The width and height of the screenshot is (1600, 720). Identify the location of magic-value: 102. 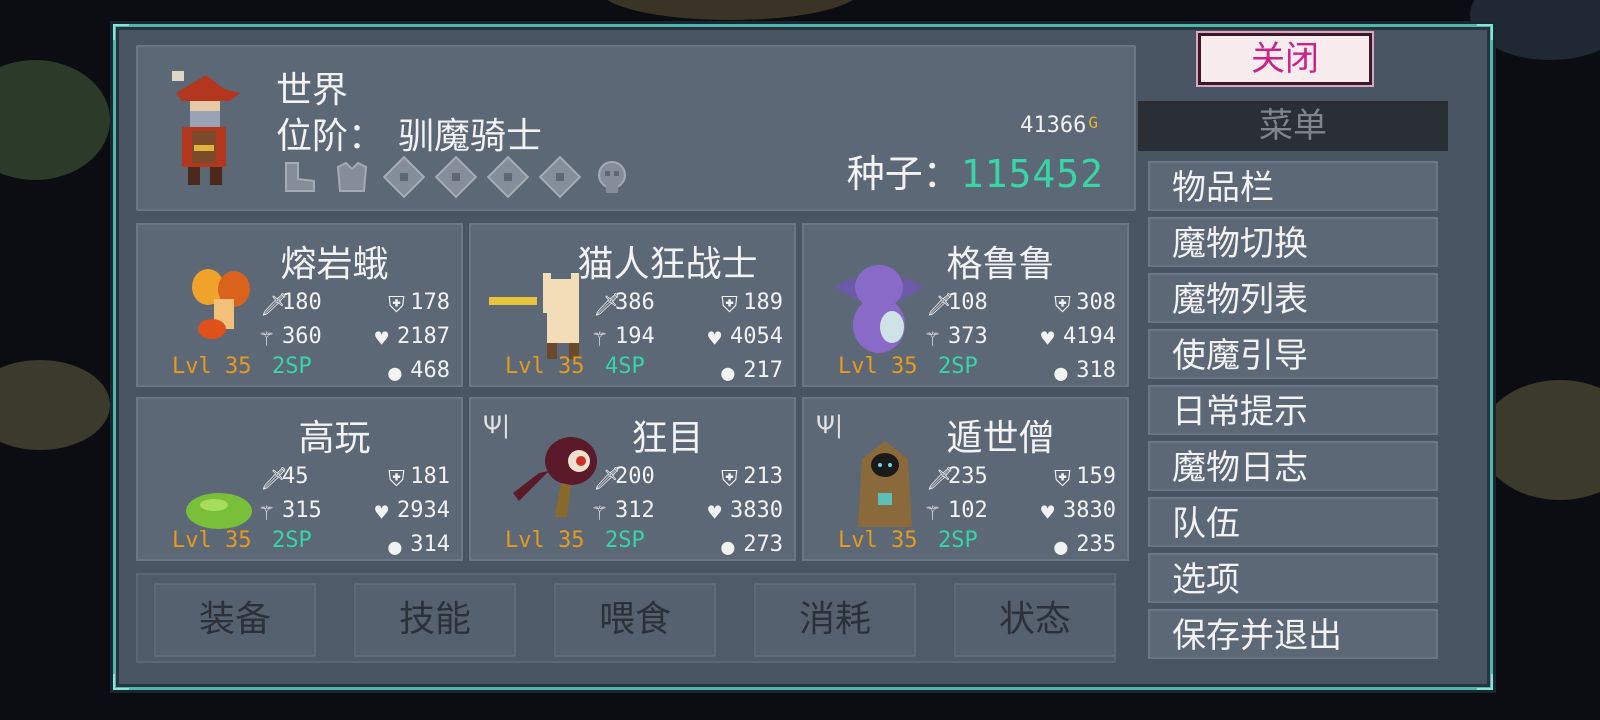
(968, 510).